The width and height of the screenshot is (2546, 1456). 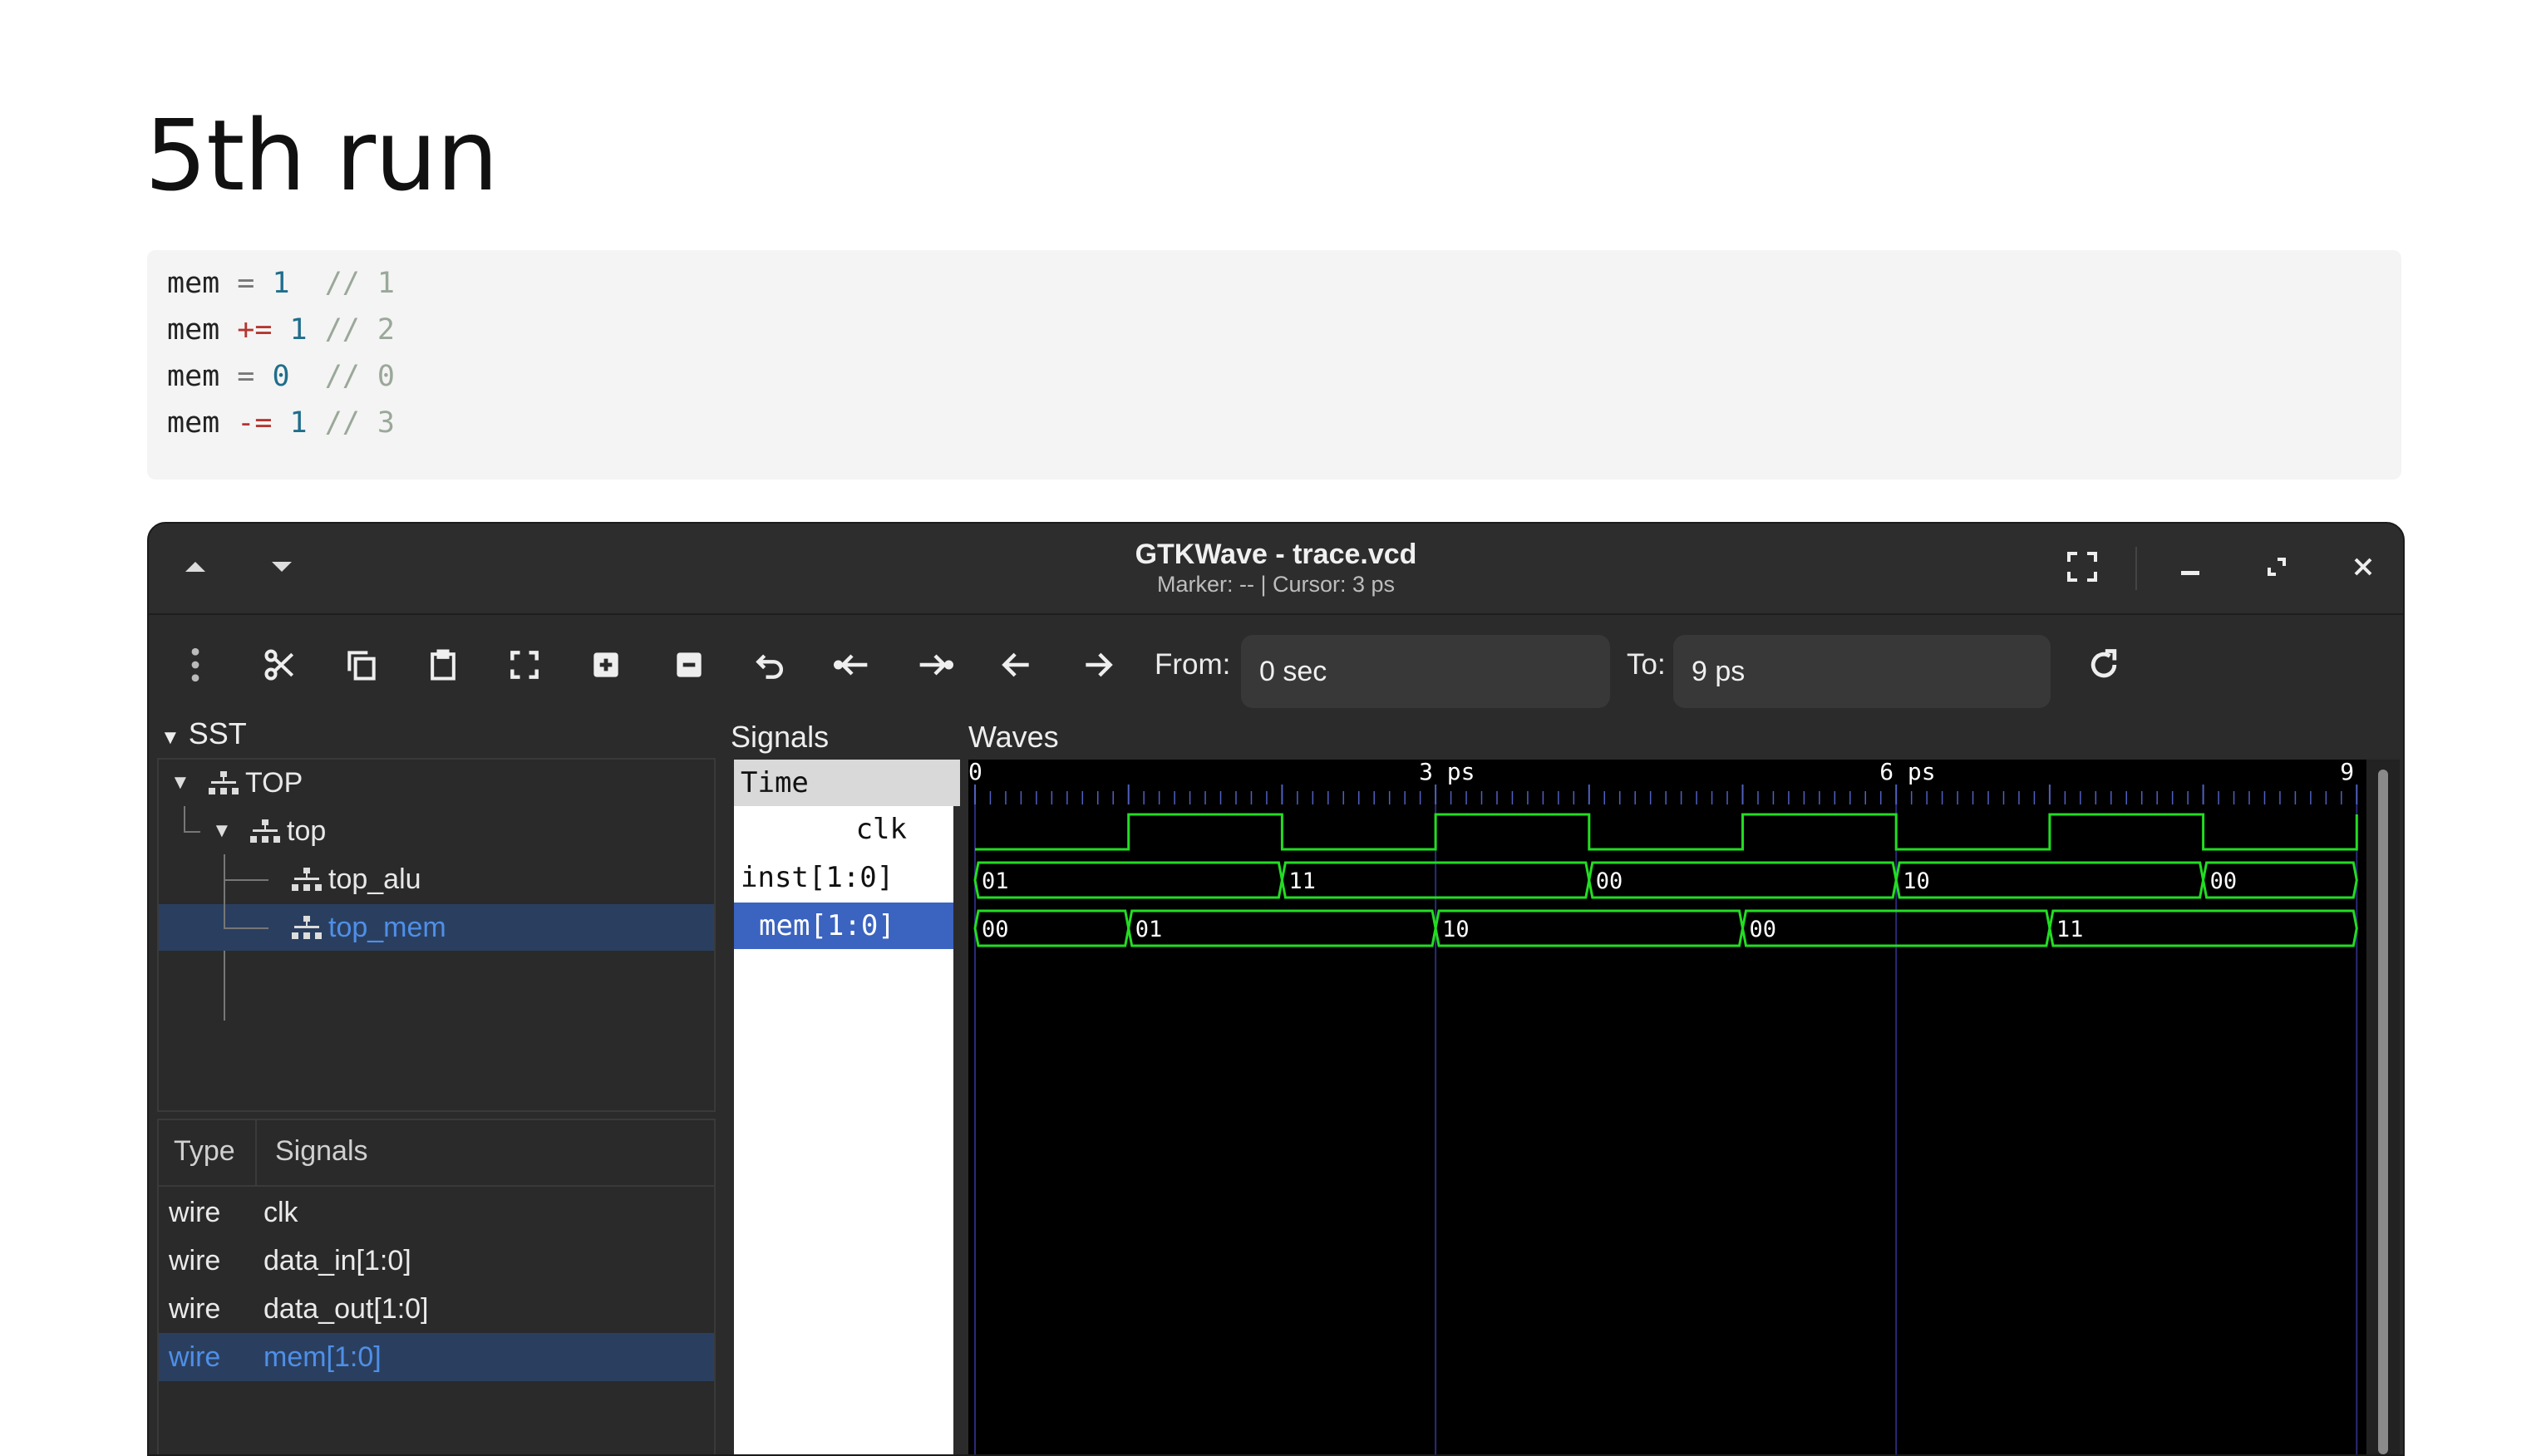 I want to click on time-label: 6 ps, so click(x=1907, y=772).